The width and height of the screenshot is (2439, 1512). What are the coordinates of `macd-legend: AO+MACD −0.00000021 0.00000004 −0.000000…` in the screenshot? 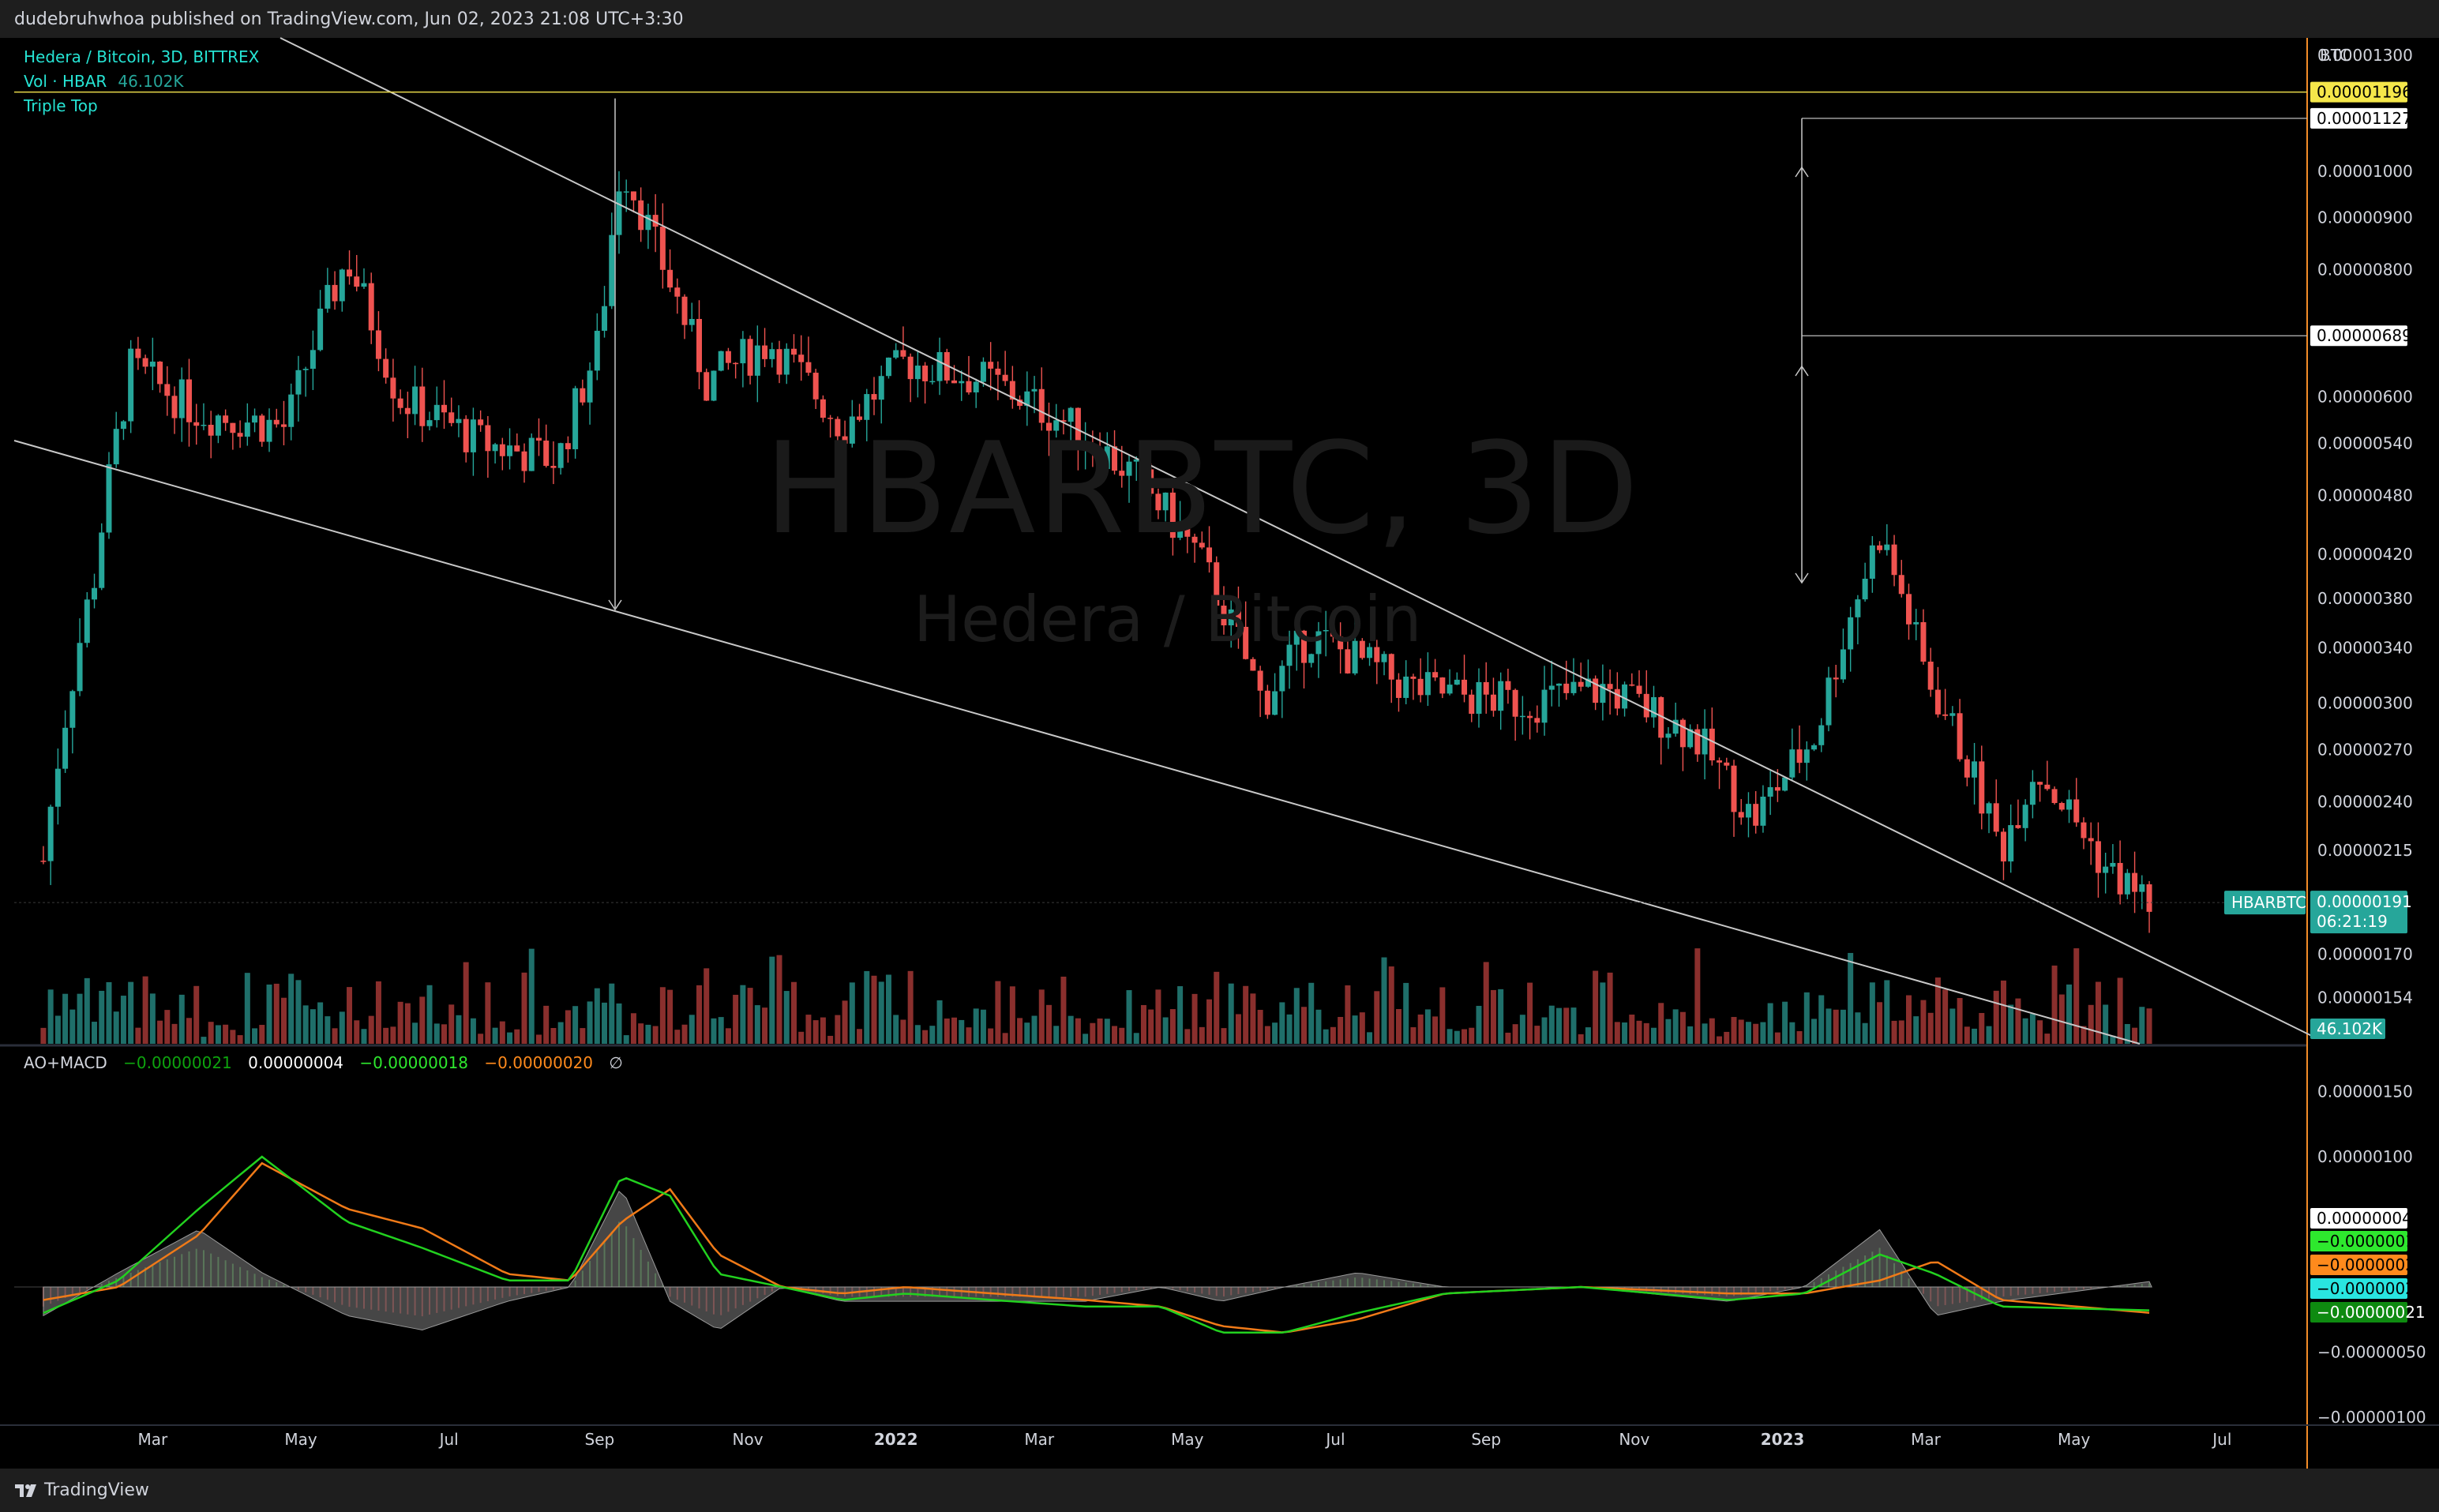 It's located at (329, 1062).